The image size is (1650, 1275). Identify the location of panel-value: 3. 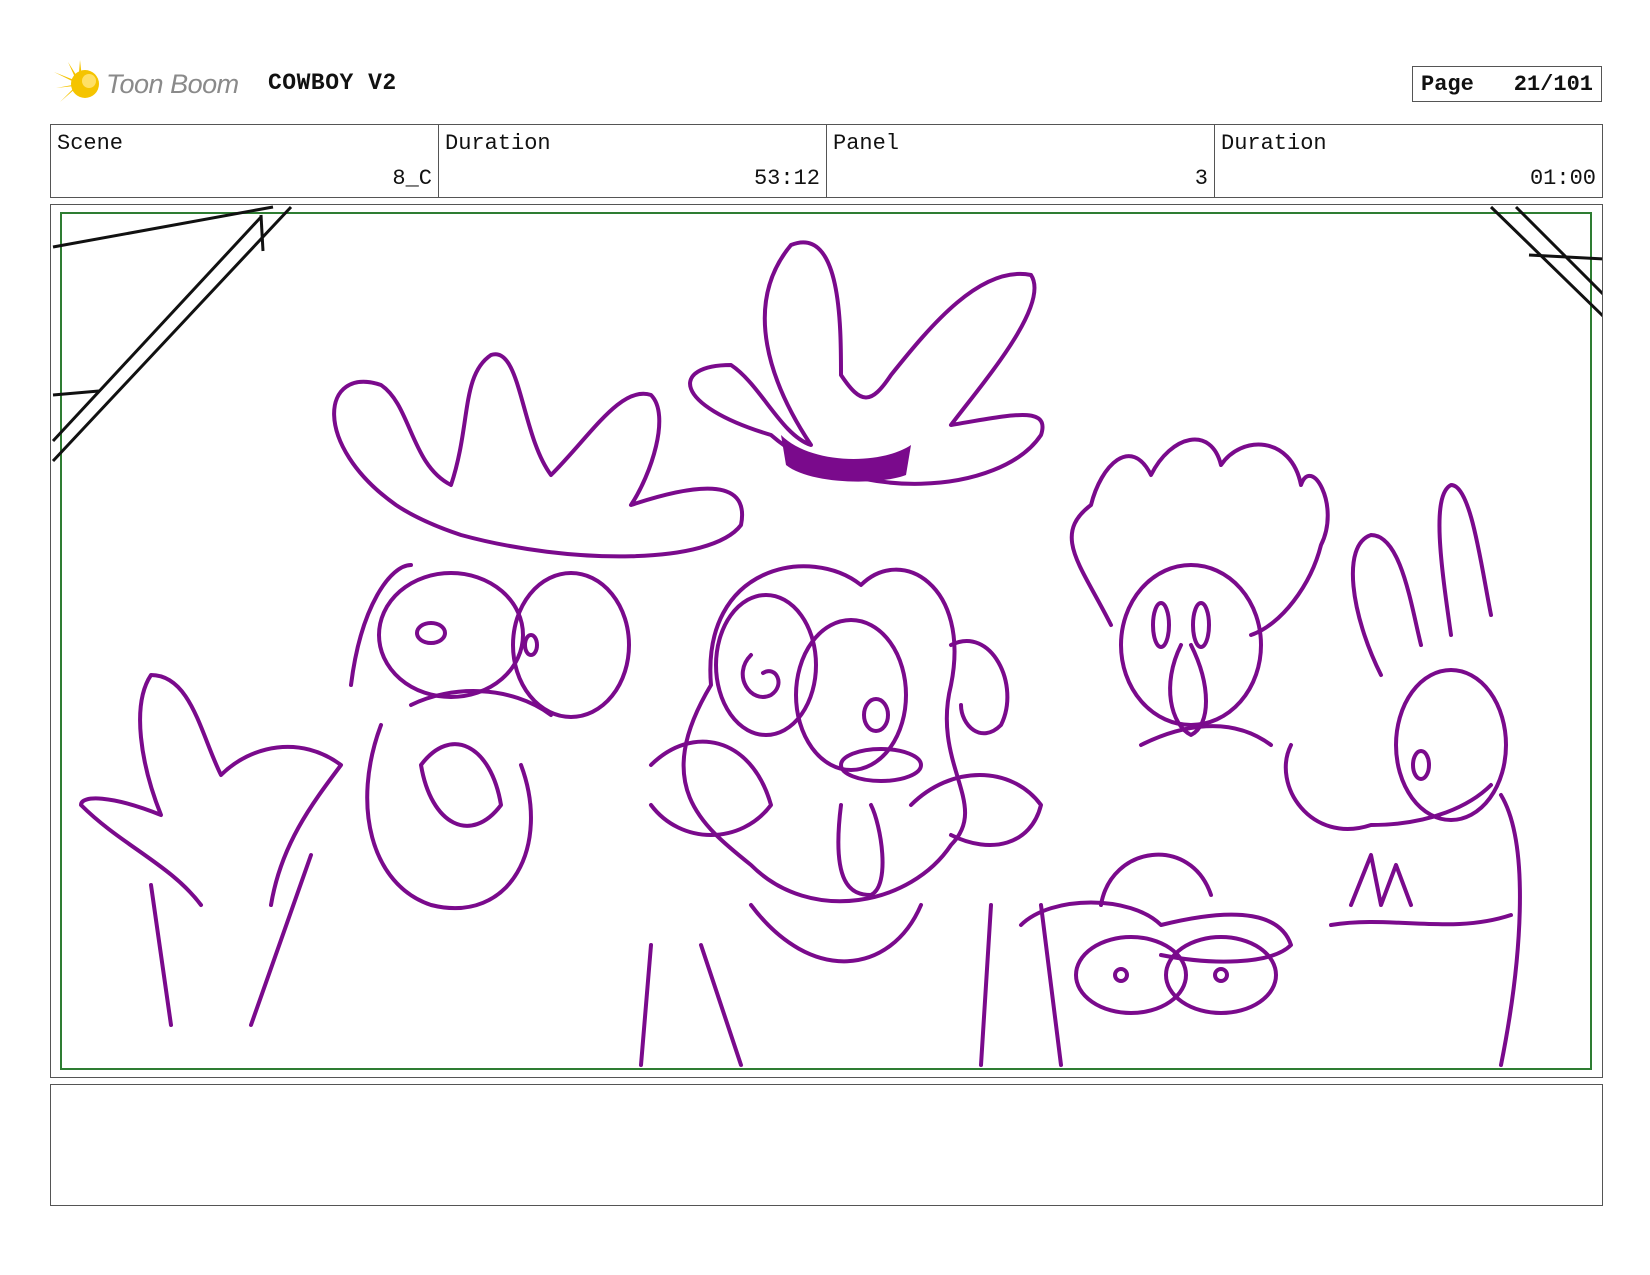
(1201, 178).